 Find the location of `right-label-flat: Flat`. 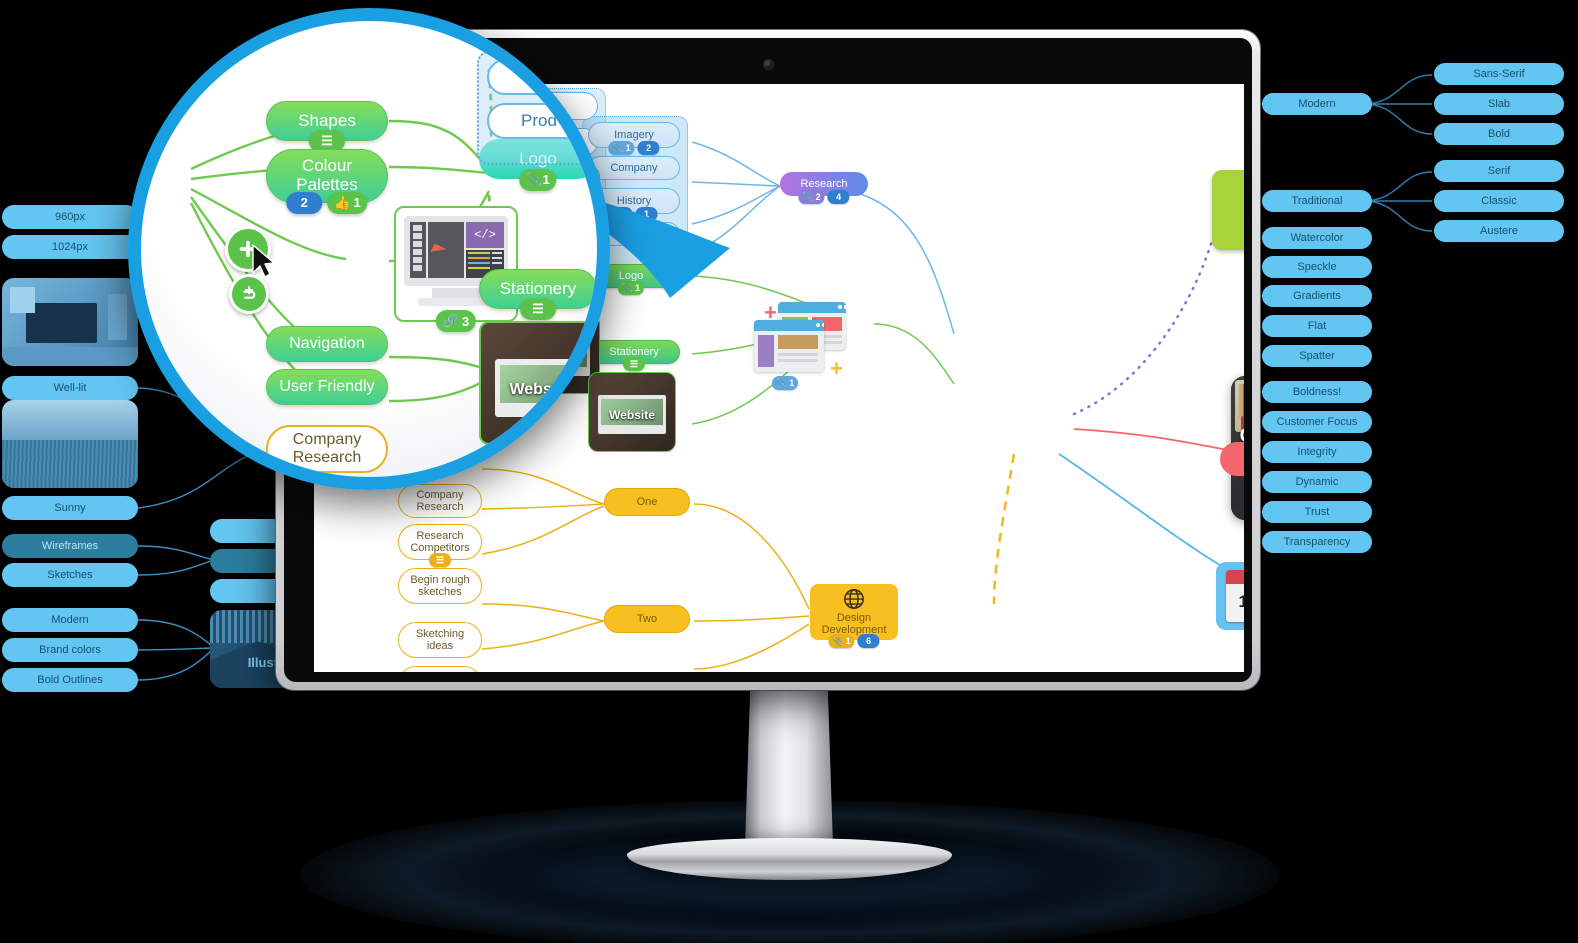

right-label-flat: Flat is located at coordinates (1317, 326).